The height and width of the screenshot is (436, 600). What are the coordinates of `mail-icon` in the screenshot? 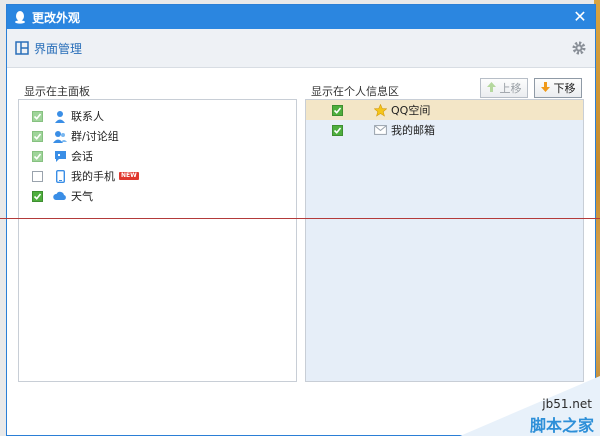 It's located at (380, 130).